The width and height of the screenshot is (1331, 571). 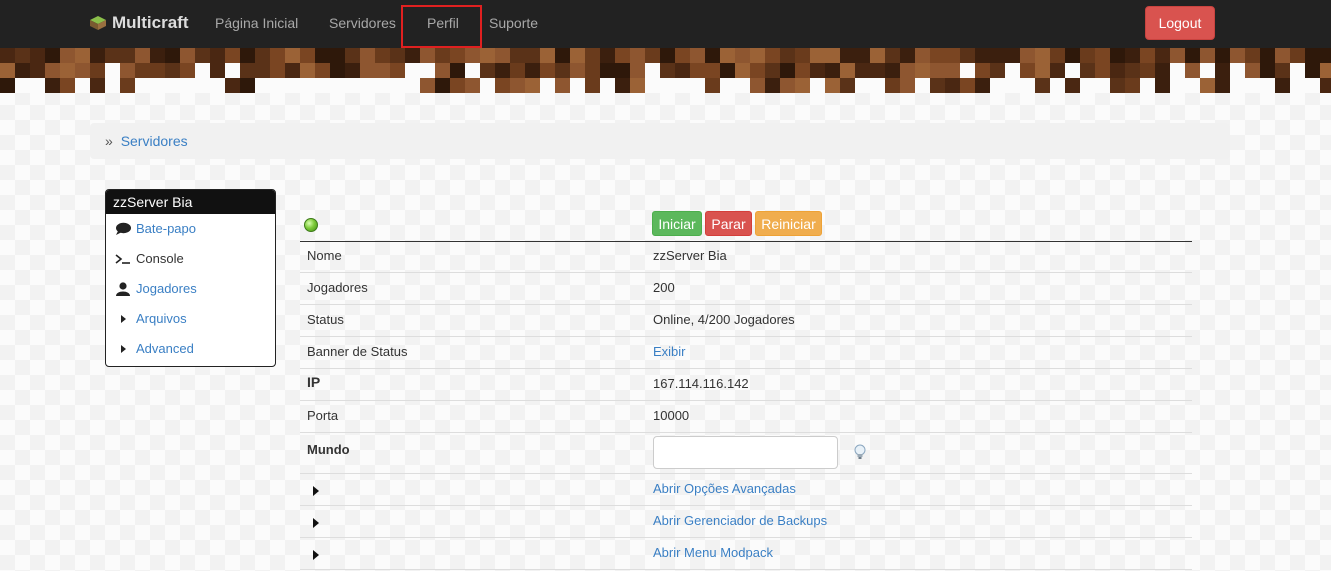 I want to click on table-row-modpack: Abrir Menu Modpack, so click(x=746, y=554).